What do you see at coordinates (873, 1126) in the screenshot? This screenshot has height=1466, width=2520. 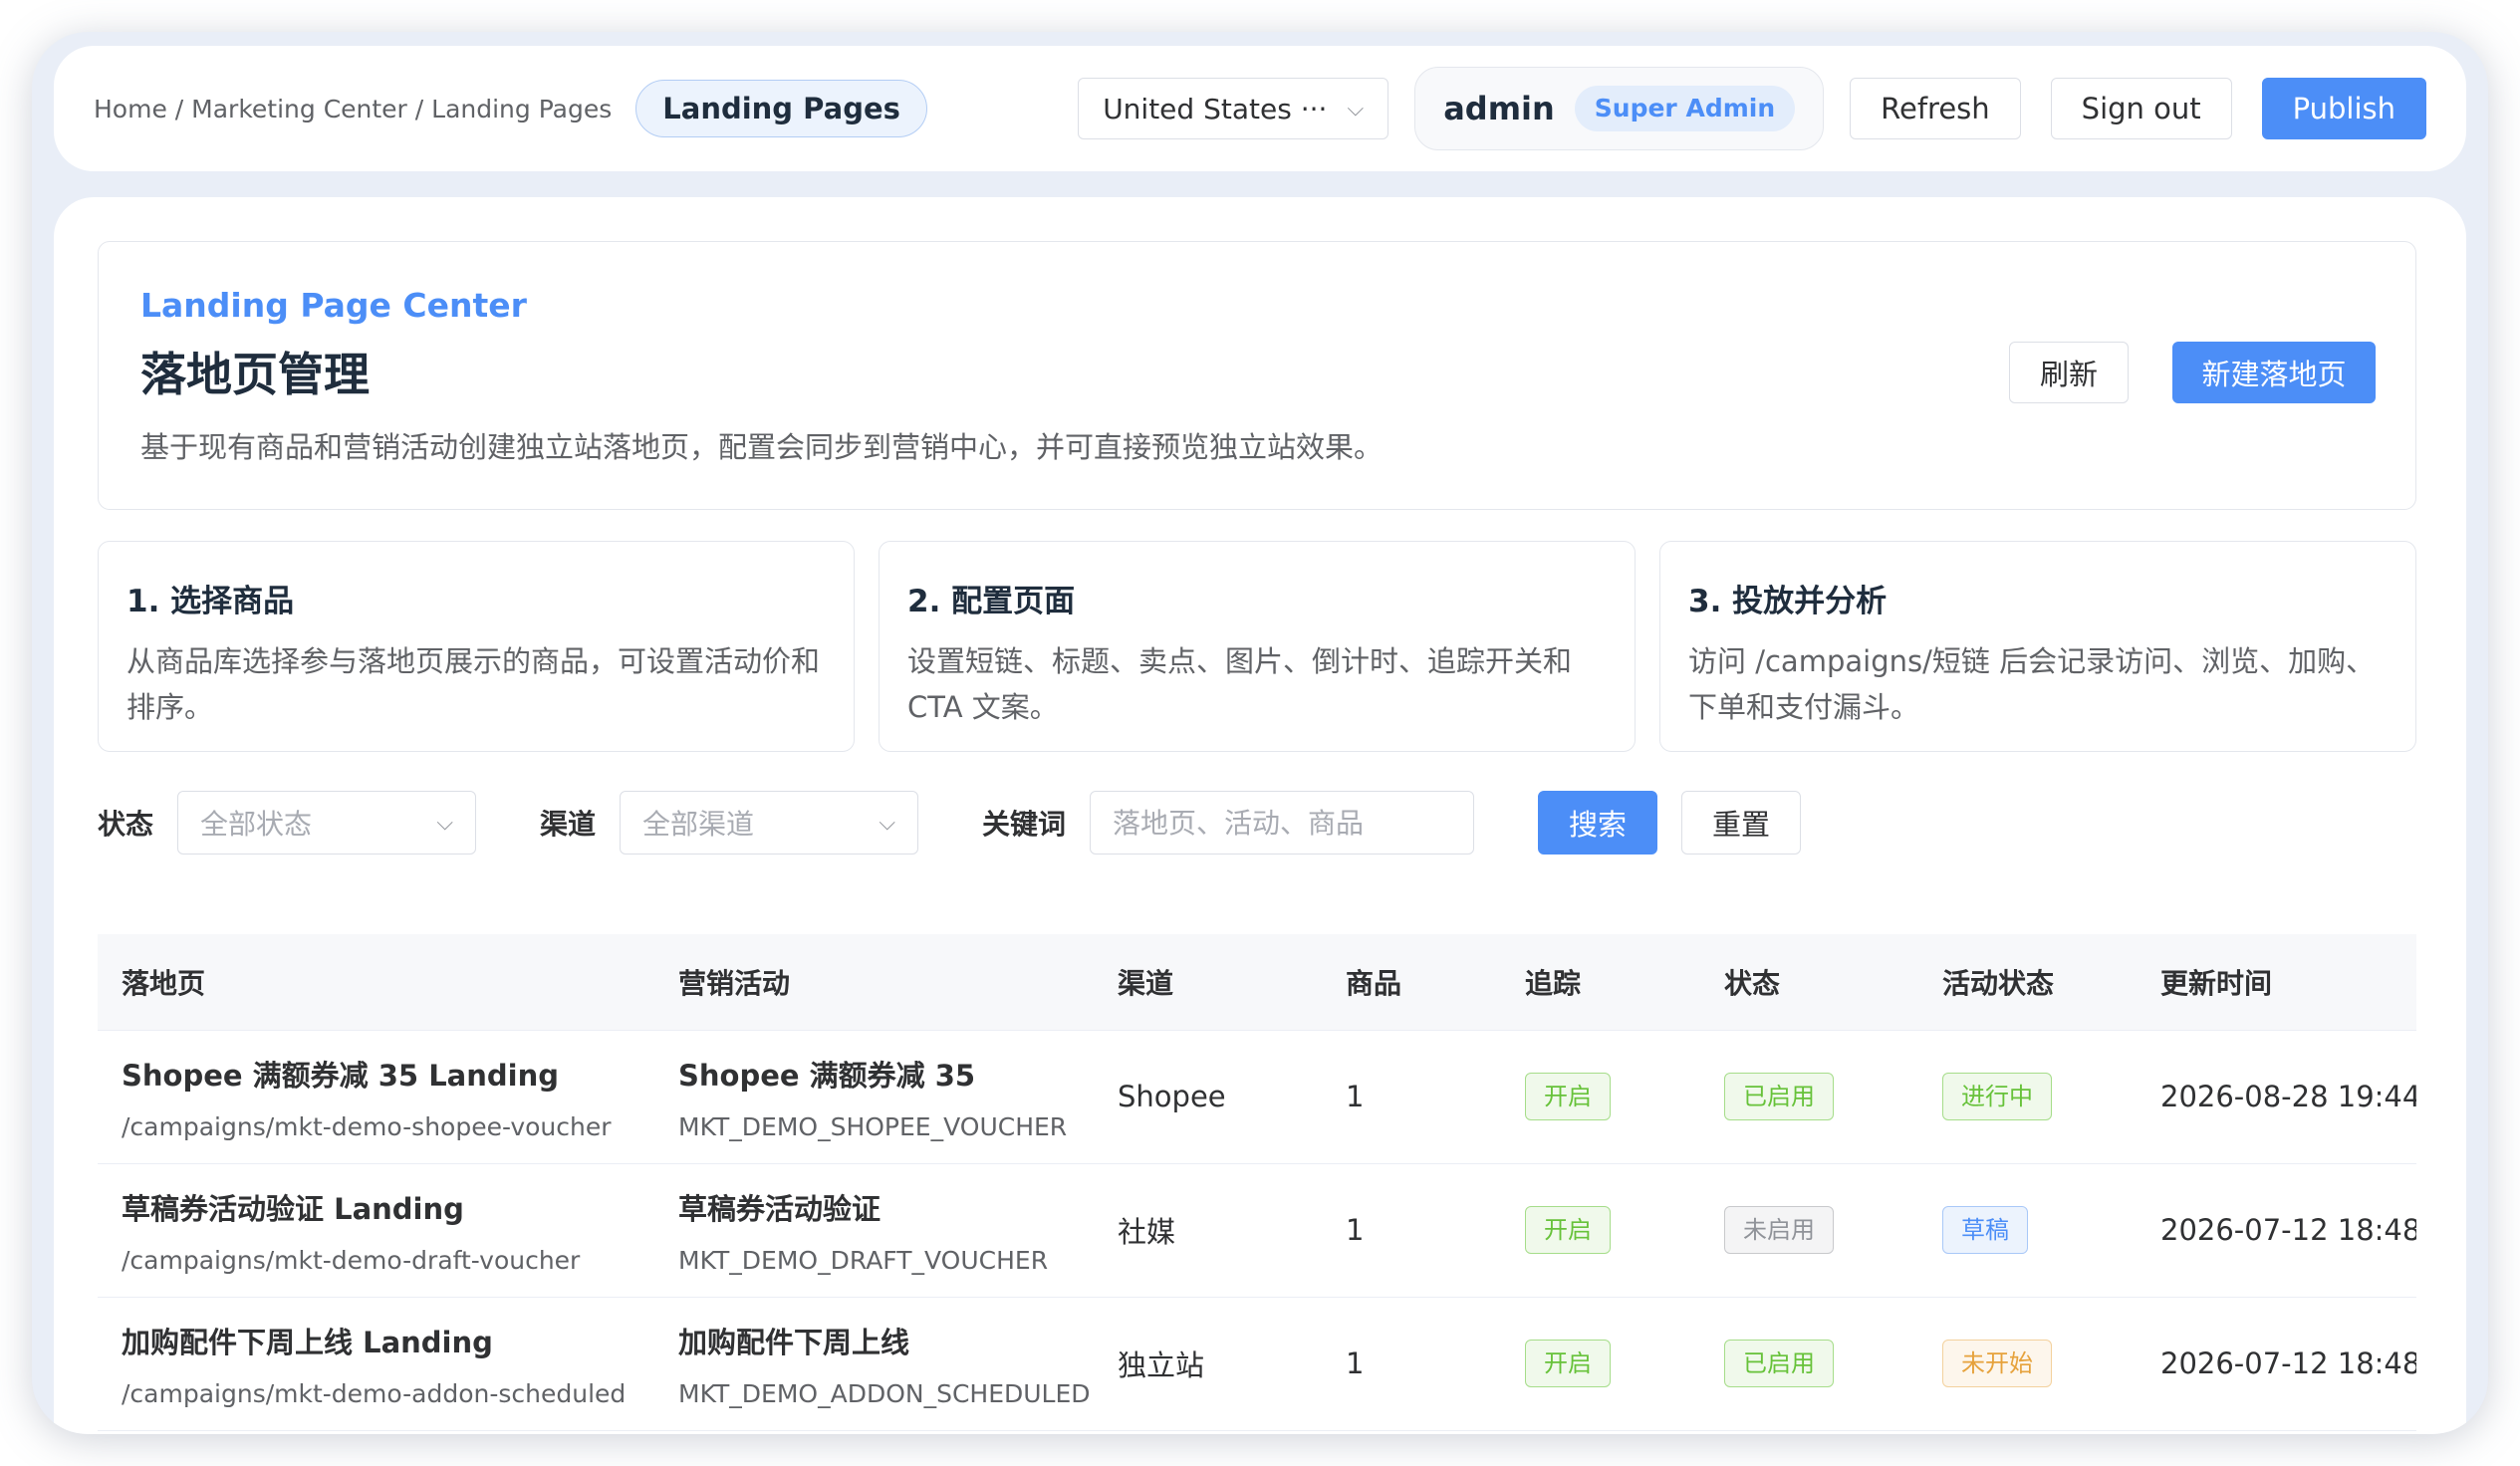 I see `campaign-code: MKT_DEMO_SHOPEE_VOUCHER` at bounding box center [873, 1126].